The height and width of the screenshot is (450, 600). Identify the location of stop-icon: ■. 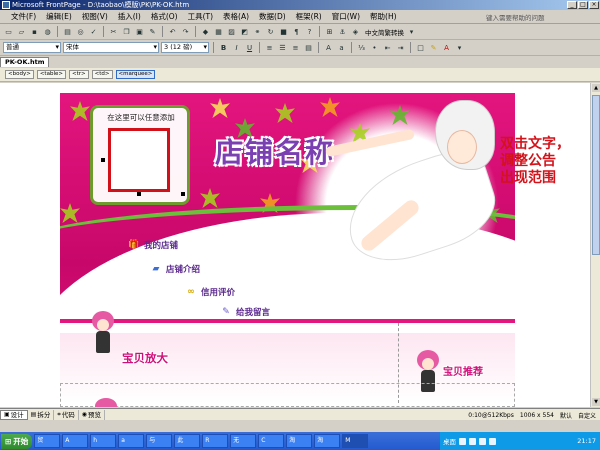
(283, 31).